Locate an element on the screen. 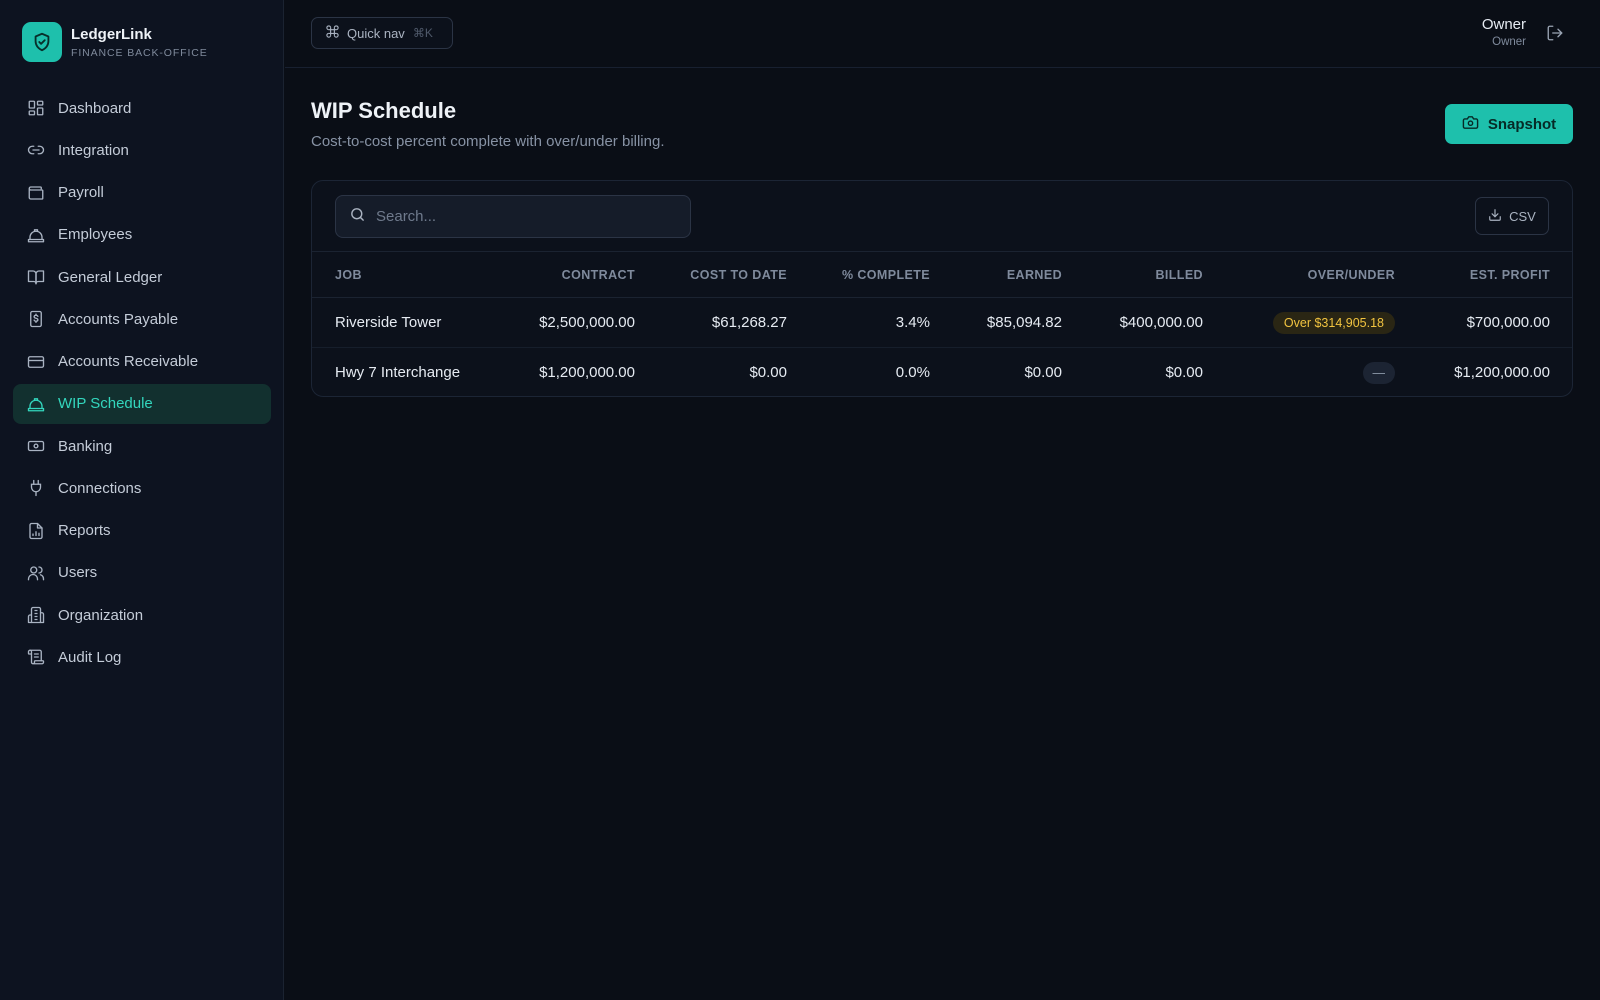 The width and height of the screenshot is (1600, 1000). column-header-billed: BILLED is located at coordinates (1132, 274).